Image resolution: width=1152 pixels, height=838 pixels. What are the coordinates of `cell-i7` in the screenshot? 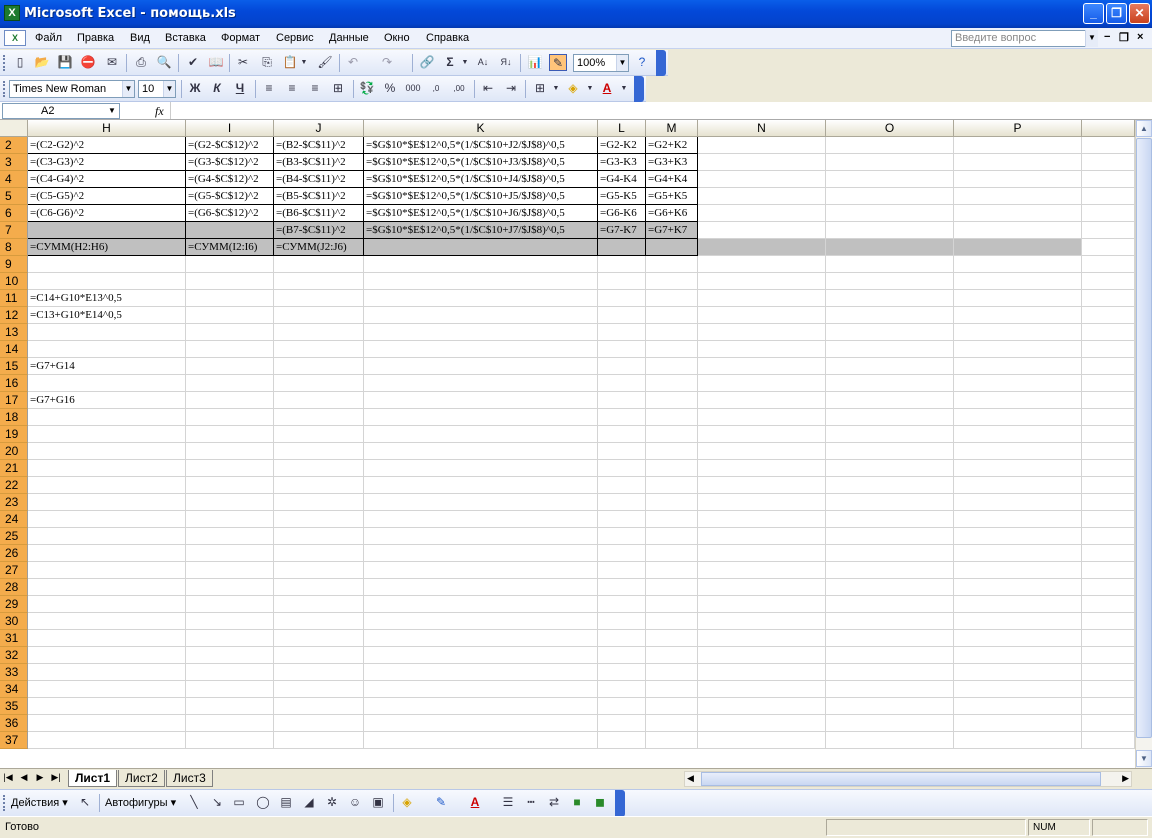 It's located at (230, 230).